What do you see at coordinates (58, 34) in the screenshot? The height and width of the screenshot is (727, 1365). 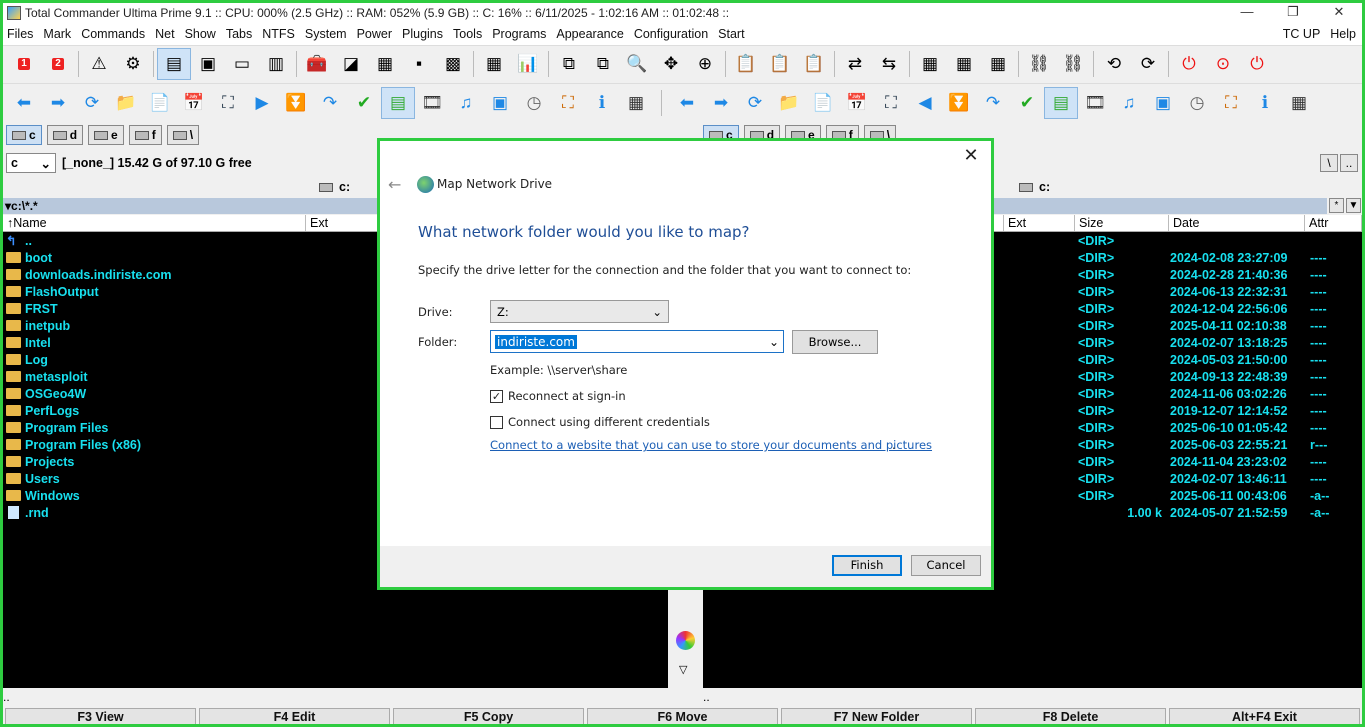 I see `menu-mark: Mark` at bounding box center [58, 34].